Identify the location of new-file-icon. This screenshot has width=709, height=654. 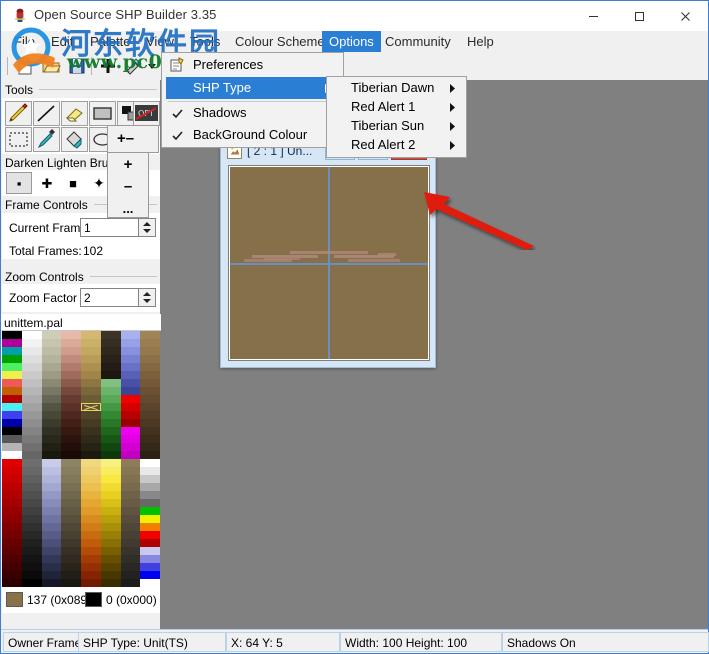
(25, 66).